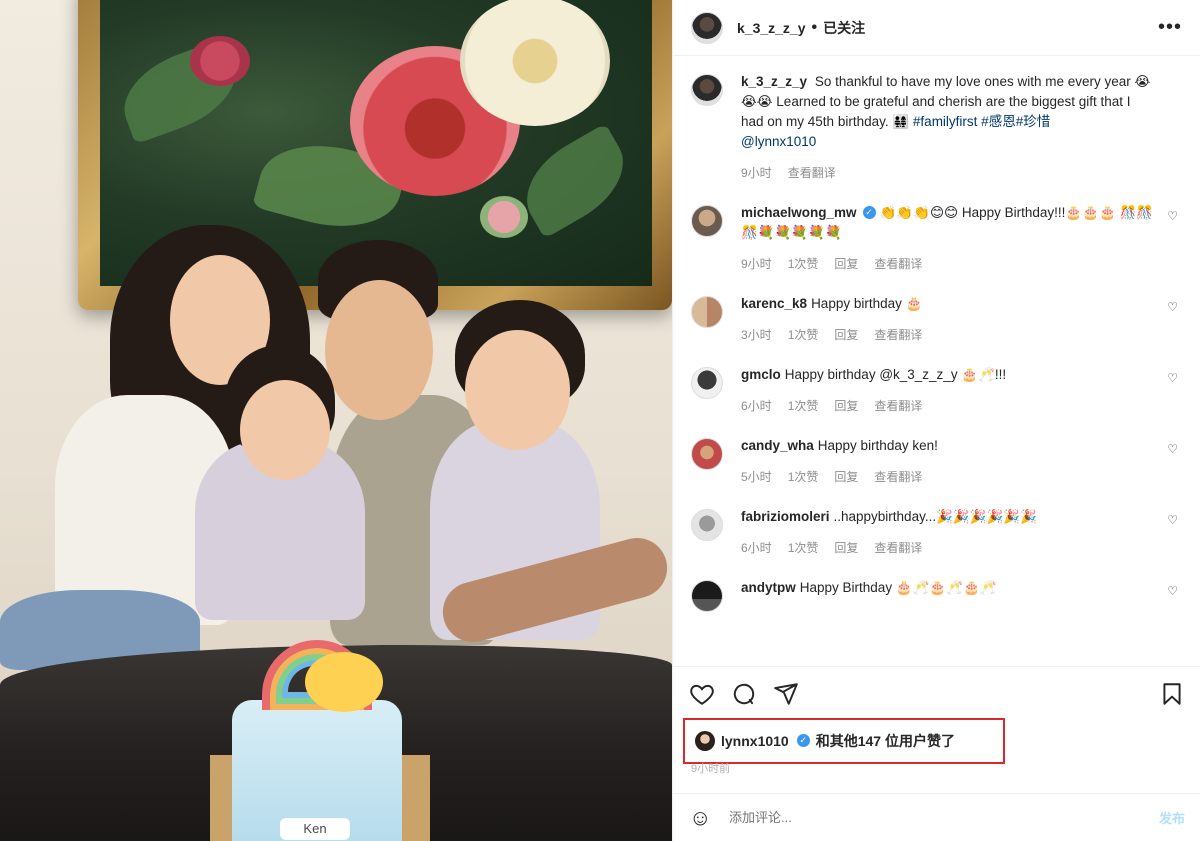 The image size is (1200, 841). What do you see at coordinates (756, 335) in the screenshot?
I see `comment-time: 3小时` at bounding box center [756, 335].